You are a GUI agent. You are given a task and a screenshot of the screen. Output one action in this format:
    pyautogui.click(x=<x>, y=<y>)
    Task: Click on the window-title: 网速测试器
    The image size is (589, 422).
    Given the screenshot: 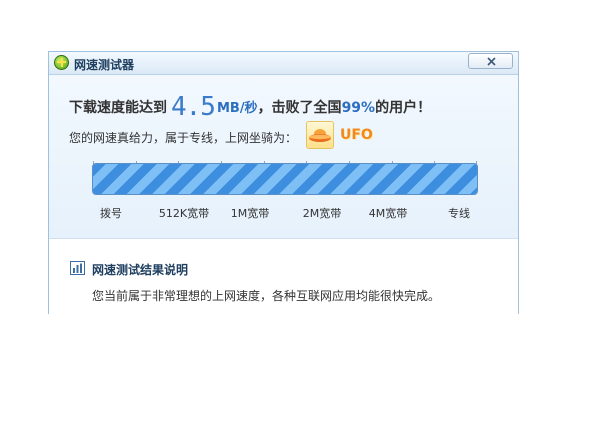 What is the action you would take?
    pyautogui.click(x=104, y=65)
    